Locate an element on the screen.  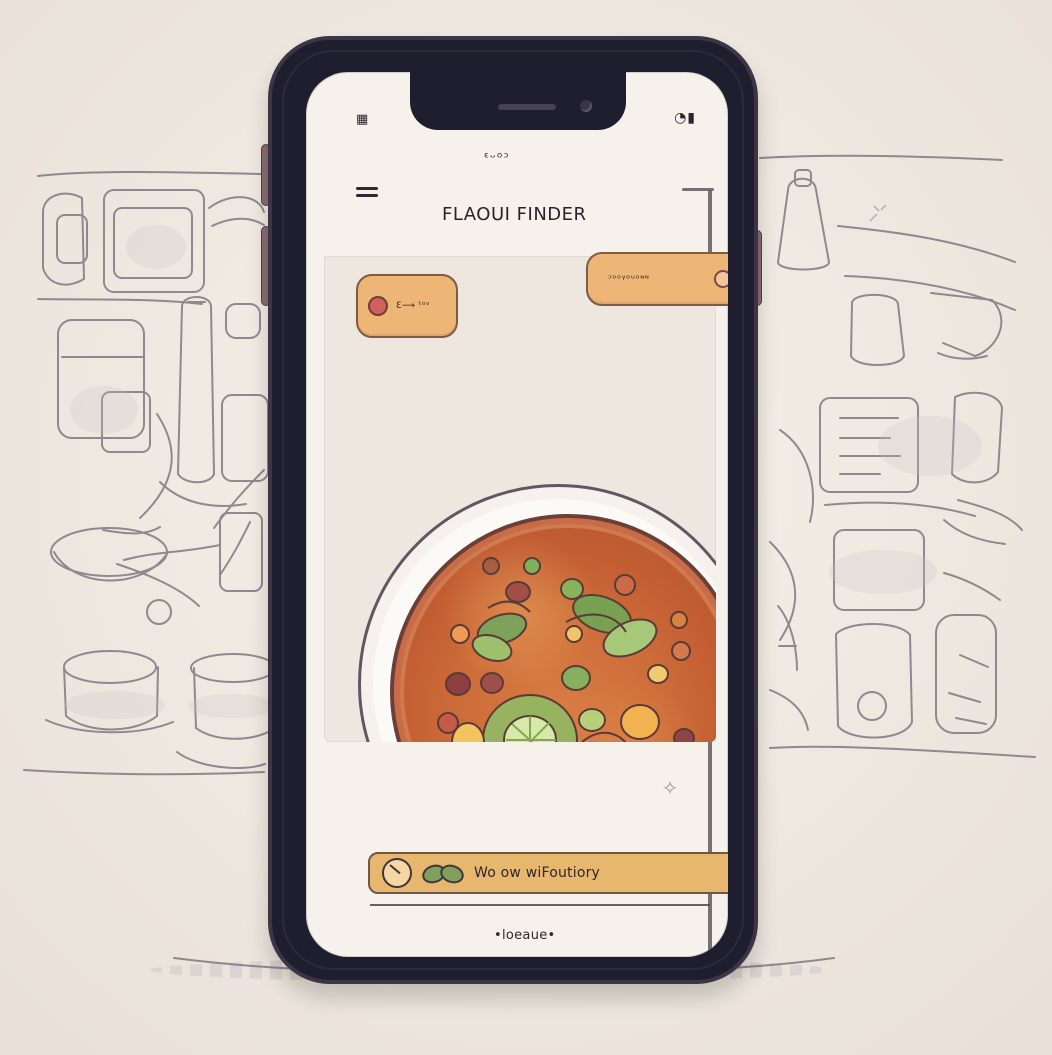
soup-bowl is located at coordinates (553, 628).